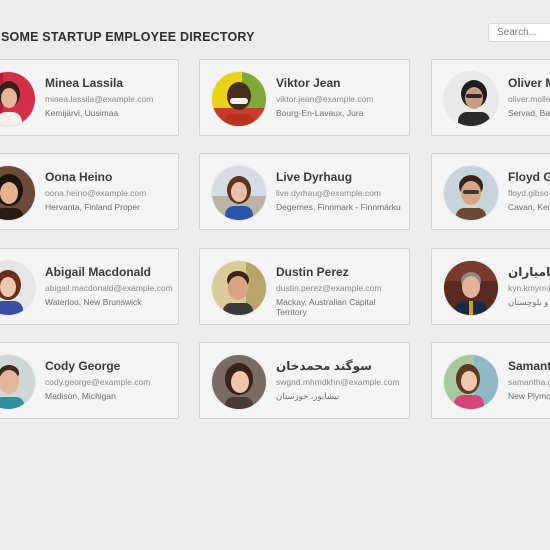  What do you see at coordinates (529, 83) in the screenshot?
I see `employee-name: Oliver M` at bounding box center [529, 83].